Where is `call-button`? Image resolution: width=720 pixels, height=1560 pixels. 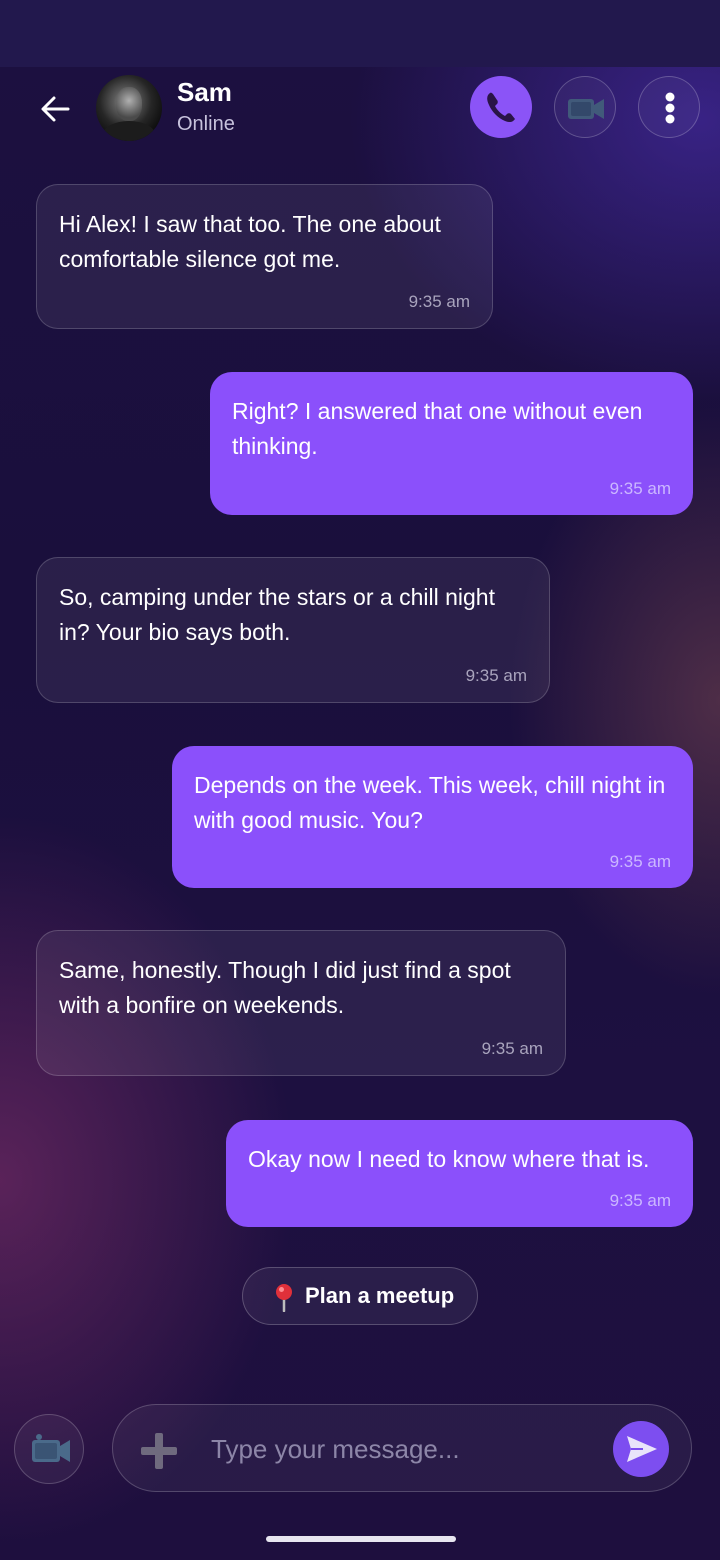 call-button is located at coordinates (501, 107).